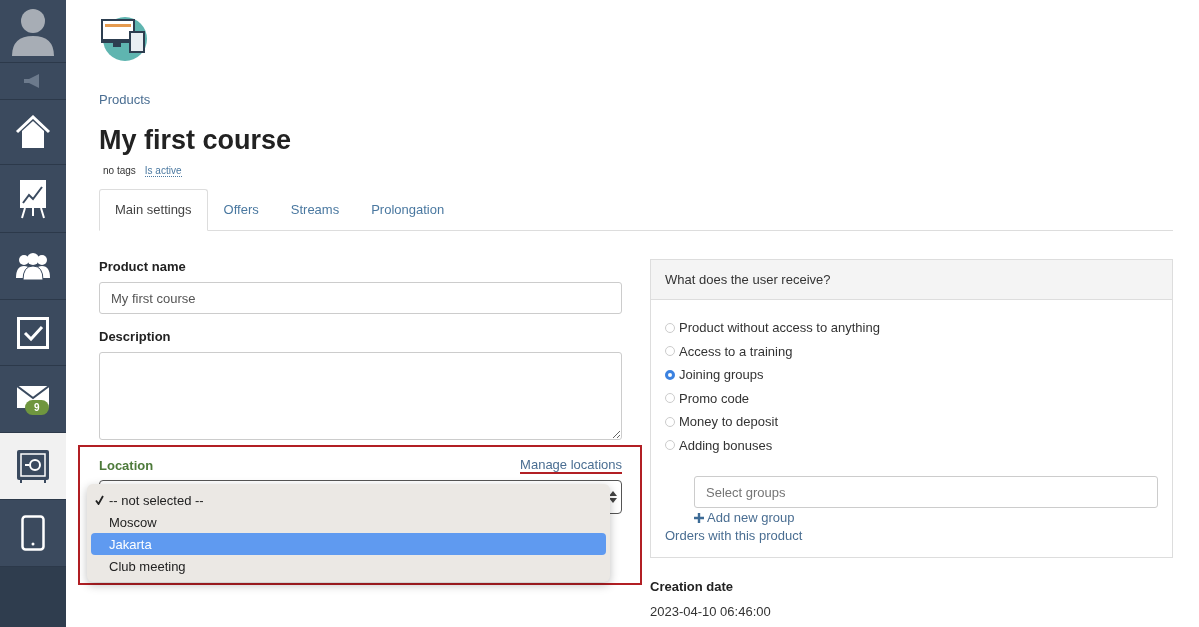 The height and width of the screenshot is (627, 1199). Describe the element at coordinates (119, 171) in the screenshot. I see `tags-label: no tags` at that location.